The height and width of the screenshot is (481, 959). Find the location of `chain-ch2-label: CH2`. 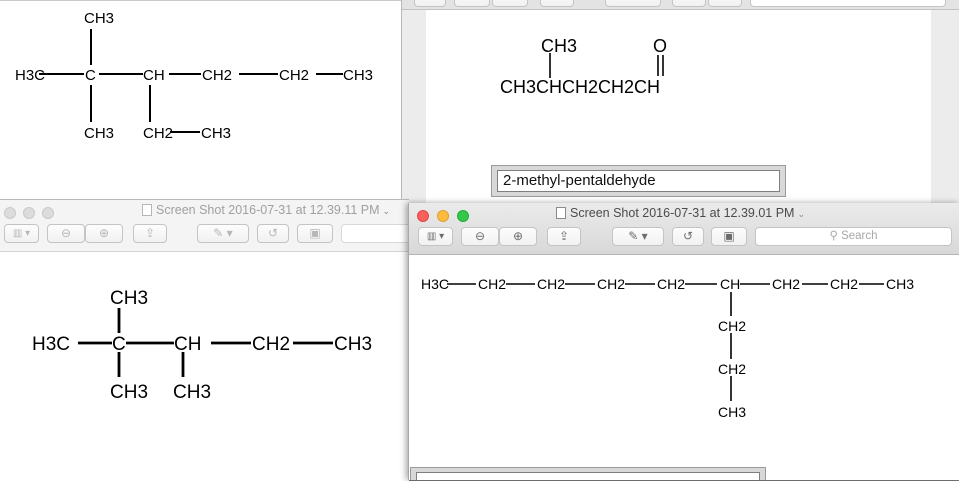

chain-ch2-label: CH2 is located at coordinates (271, 344).